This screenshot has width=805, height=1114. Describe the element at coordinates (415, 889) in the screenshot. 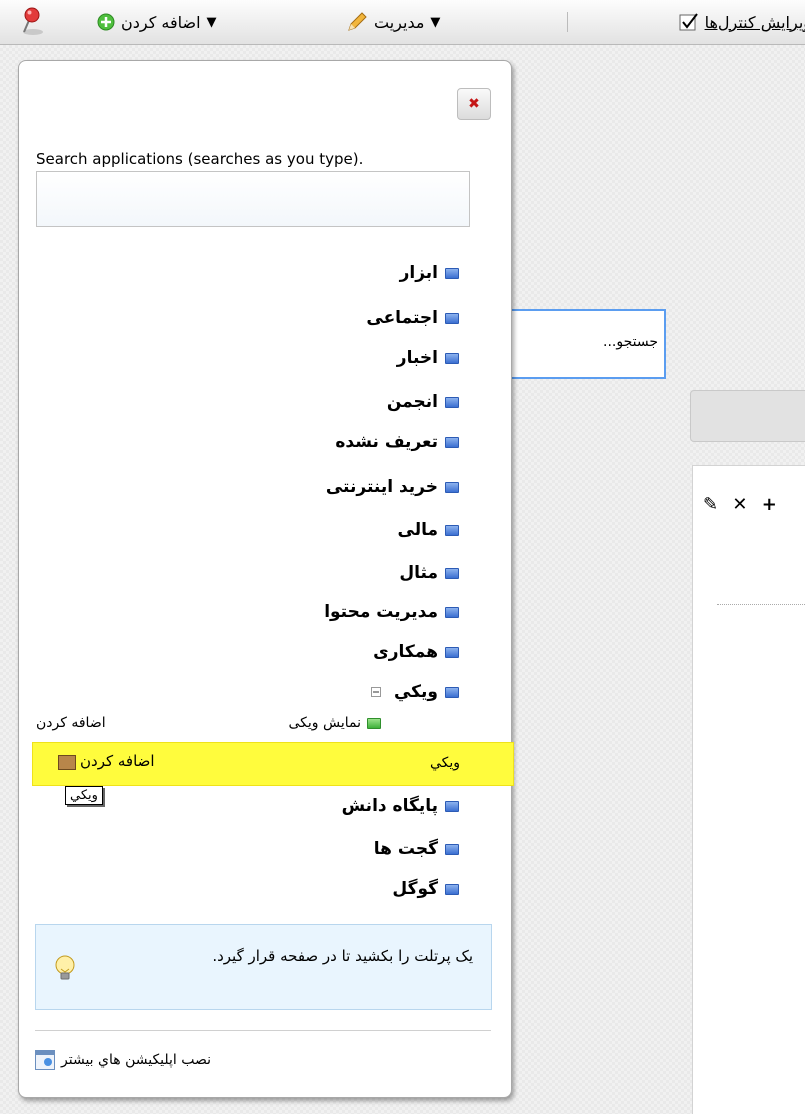

I see `category-label: گوگل` at that location.